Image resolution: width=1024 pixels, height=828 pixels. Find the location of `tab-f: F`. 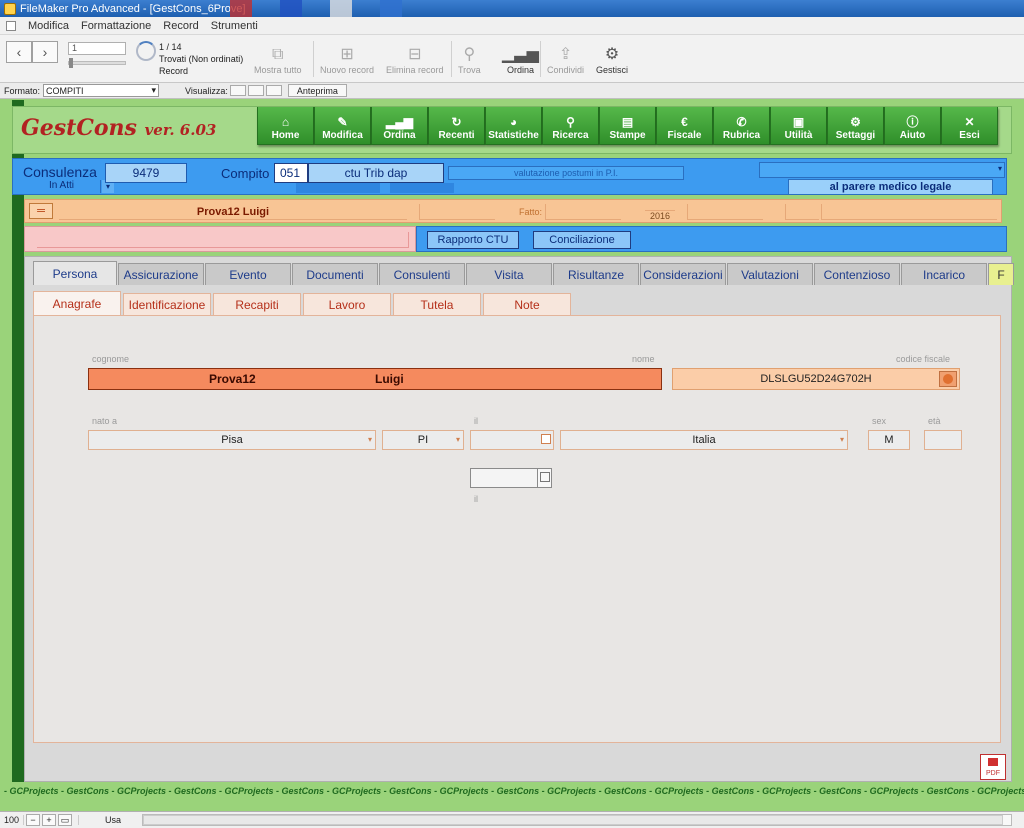

tab-f: F is located at coordinates (1001, 274).